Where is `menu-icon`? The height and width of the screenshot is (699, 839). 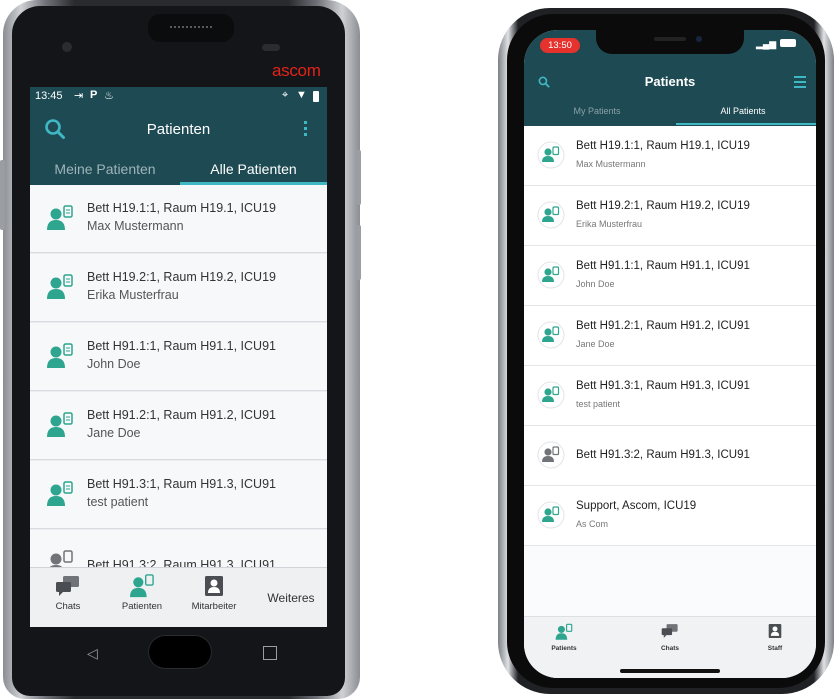
menu-icon is located at coordinates (800, 82).